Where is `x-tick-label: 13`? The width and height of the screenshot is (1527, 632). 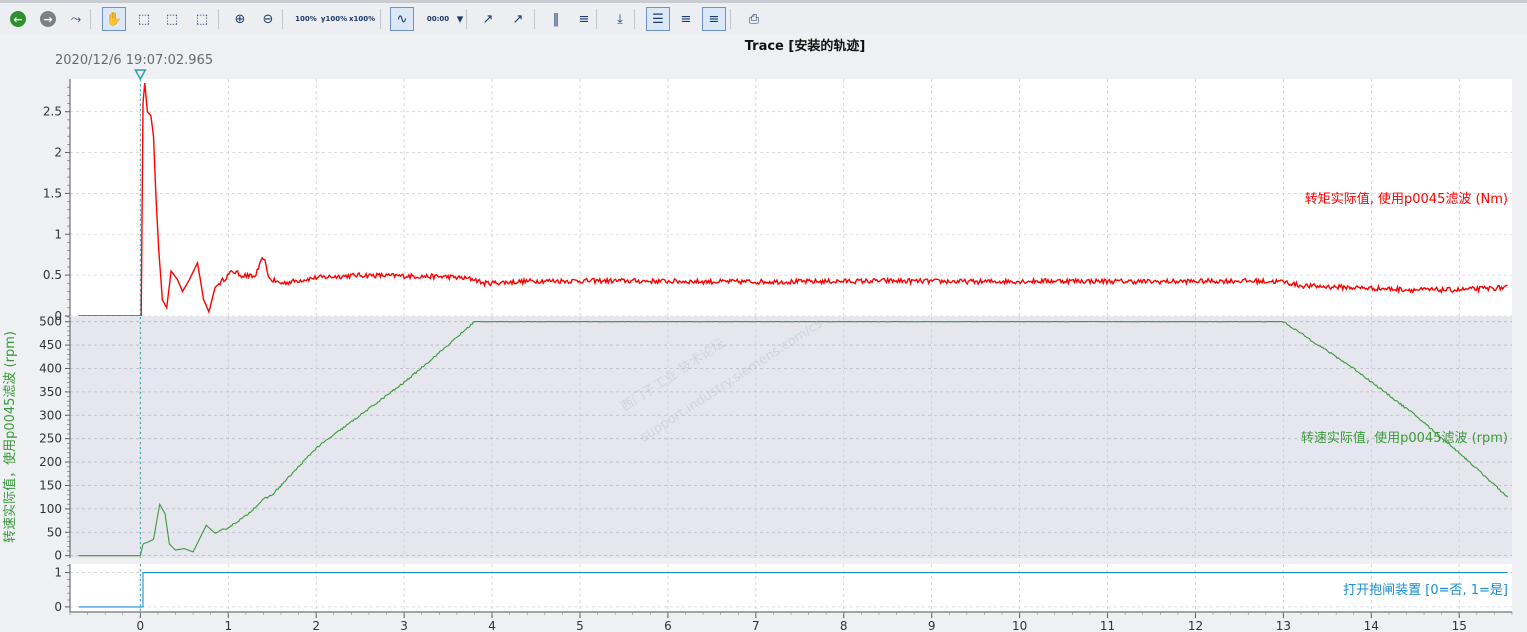 x-tick-label: 13 is located at coordinates (1283, 625).